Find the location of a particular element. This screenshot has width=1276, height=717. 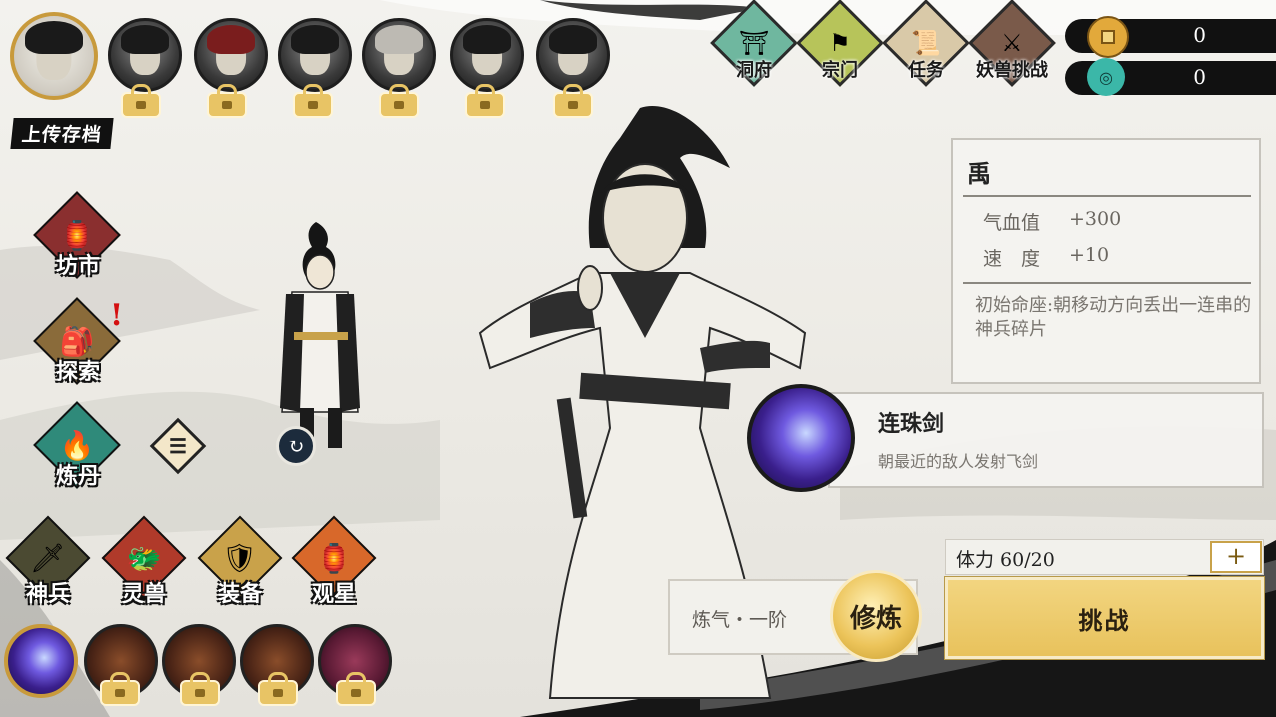

sect-button: ⚑ 宗门 is located at coordinates (840, 49).